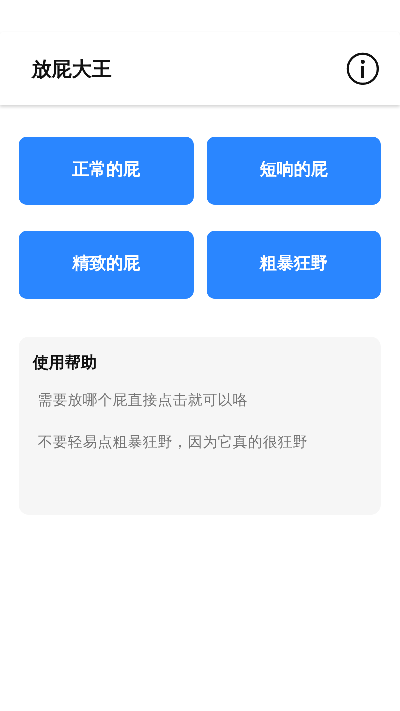 The image size is (400, 711). I want to click on sound-button: 正常的屁, so click(106, 171).